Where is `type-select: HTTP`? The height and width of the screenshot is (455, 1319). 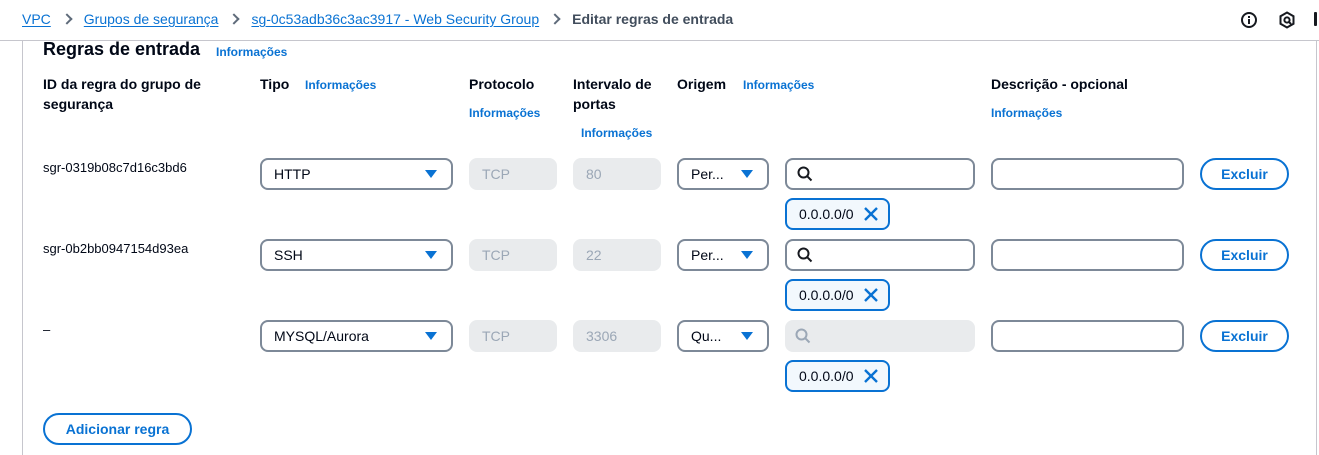 type-select: HTTP is located at coordinates (356, 174).